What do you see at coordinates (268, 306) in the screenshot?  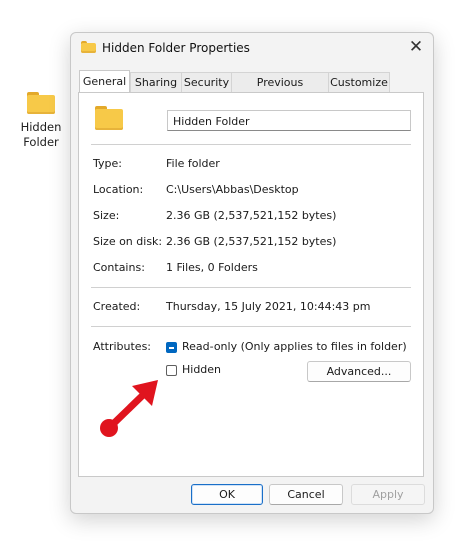 I see `created-value: Thursday, 15 July 2021, 10:44:43 pm` at bounding box center [268, 306].